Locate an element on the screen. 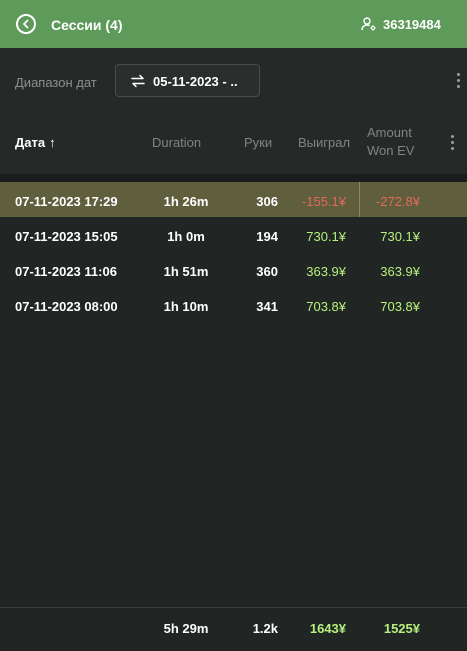 Image resolution: width=467 pixels, height=651 pixels. user-id: 36319484 is located at coordinates (412, 24).